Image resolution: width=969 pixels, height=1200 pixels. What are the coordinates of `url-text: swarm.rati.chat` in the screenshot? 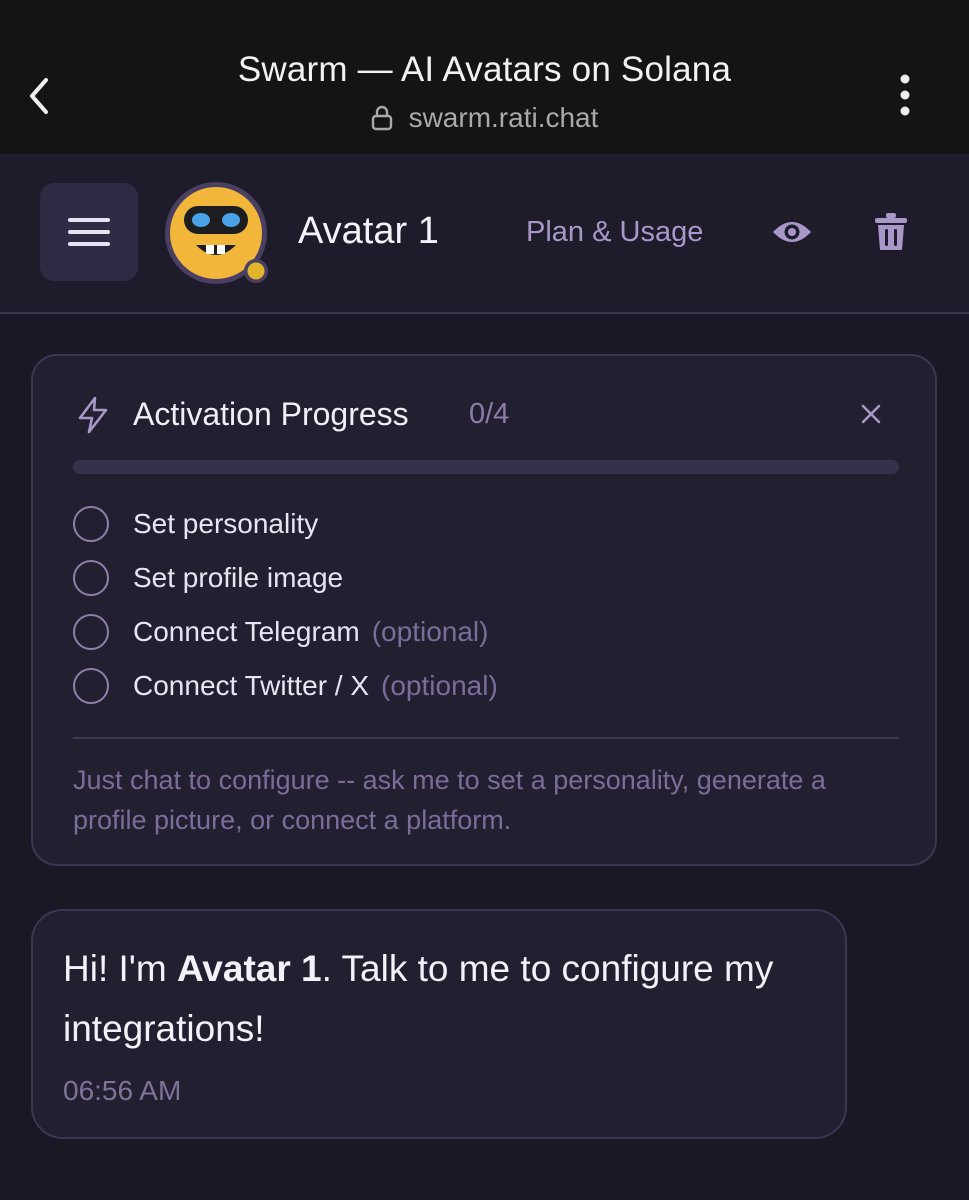 It's located at (503, 117).